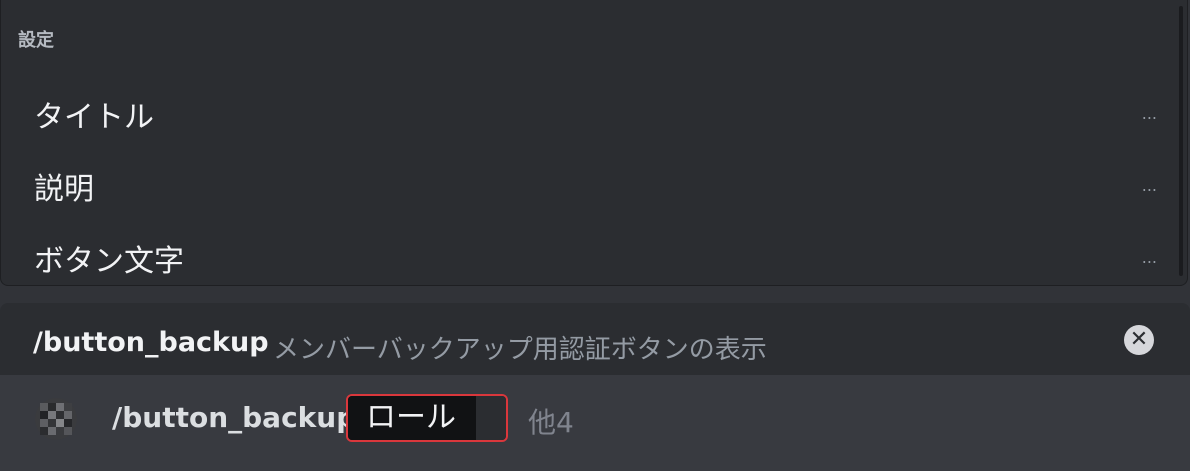 The height and width of the screenshot is (471, 1190). What do you see at coordinates (234, 417) in the screenshot?
I see `input-command-text: /button_backup` at bounding box center [234, 417].